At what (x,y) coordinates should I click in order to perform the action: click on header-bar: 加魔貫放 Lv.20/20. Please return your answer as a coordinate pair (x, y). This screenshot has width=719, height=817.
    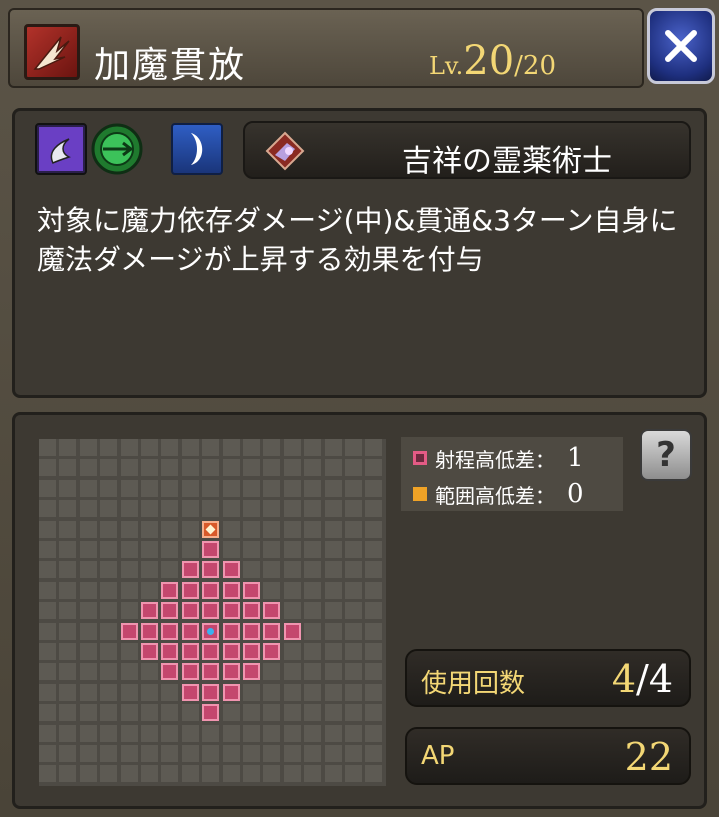
    Looking at the image, I should click on (326, 48).